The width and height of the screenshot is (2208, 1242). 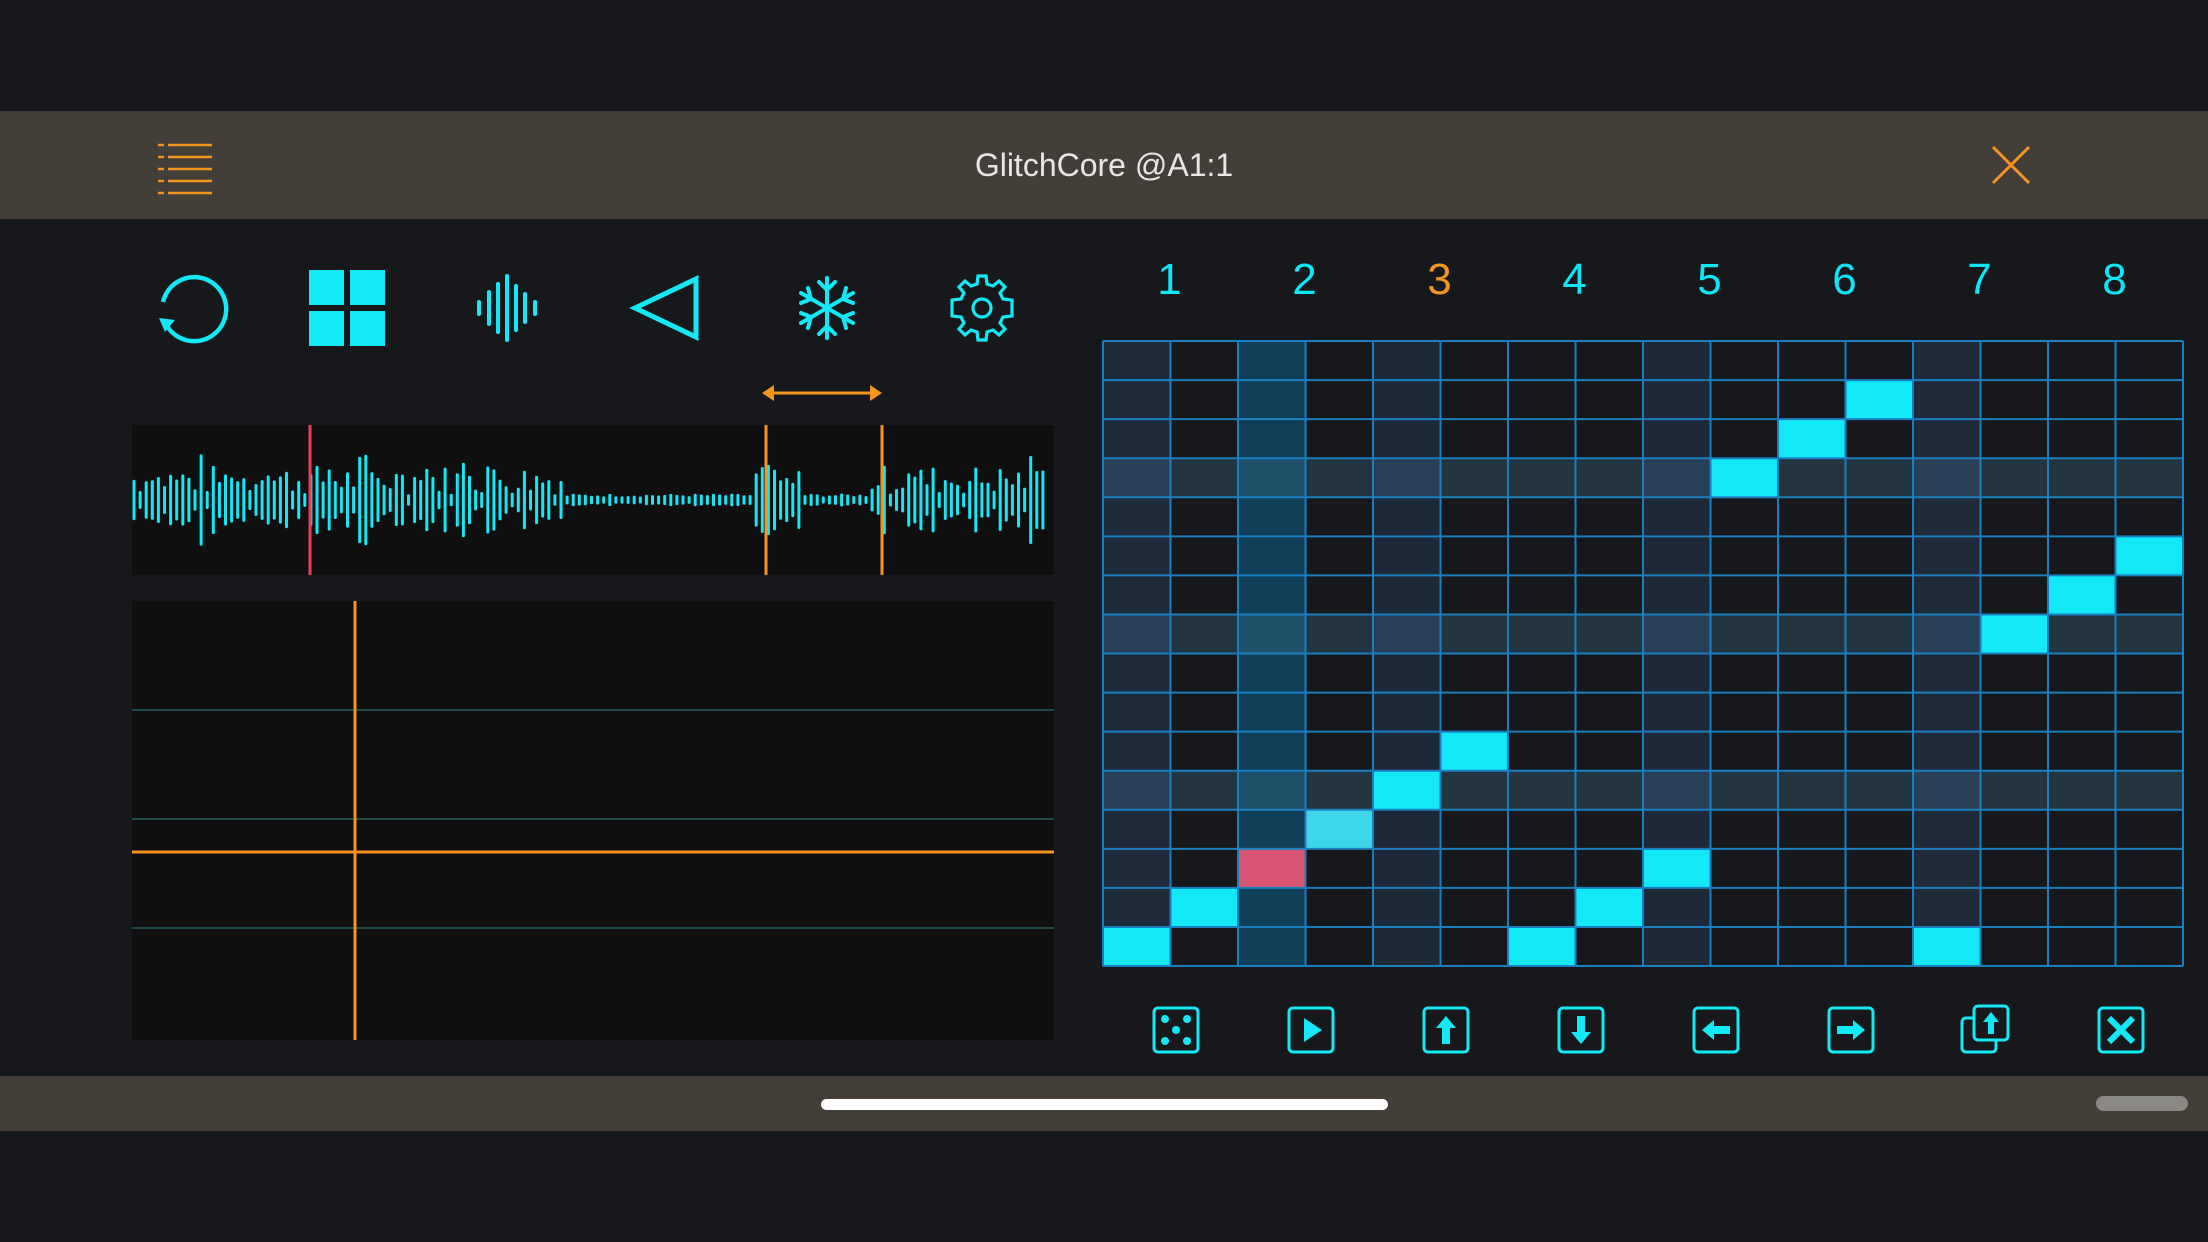 I want to click on waveform-display, so click(x=593, y=500).